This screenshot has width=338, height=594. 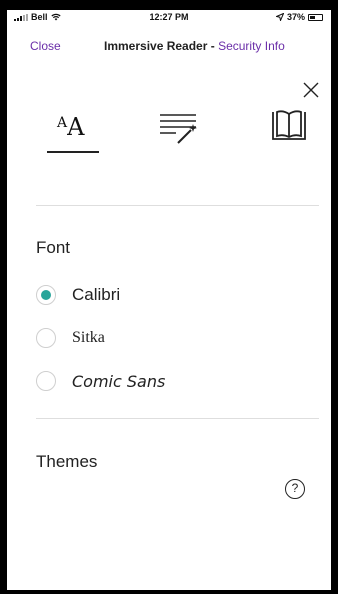 I want to click on status-bar: Bell 12:27 PM 37%, so click(x=169, y=19).